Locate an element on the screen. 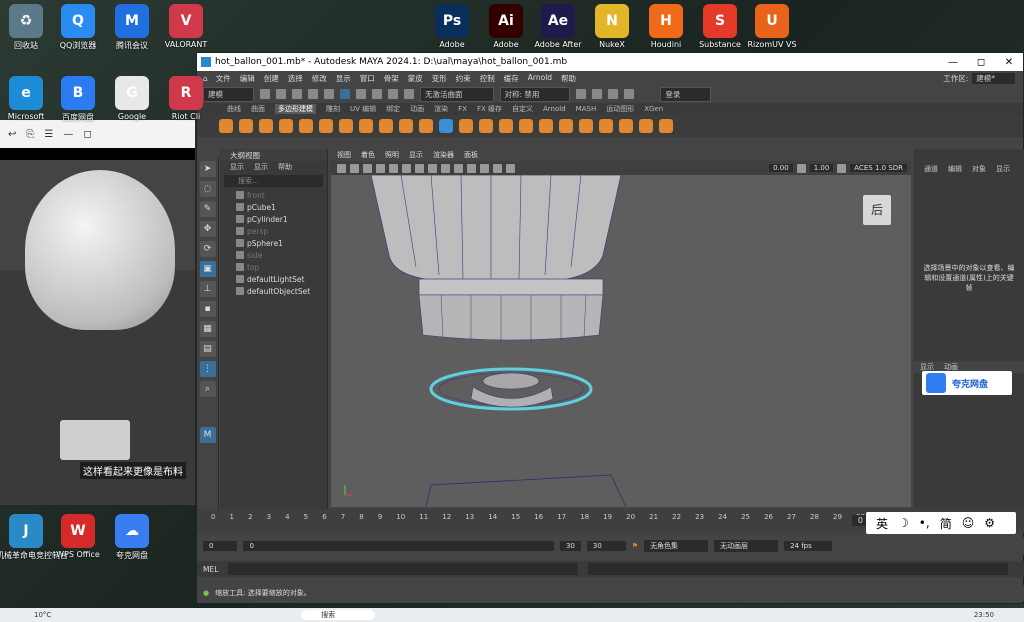 This screenshot has width=1024, height=622. desktop-icon: B 百度网盘 is located at coordinates (78, 99).